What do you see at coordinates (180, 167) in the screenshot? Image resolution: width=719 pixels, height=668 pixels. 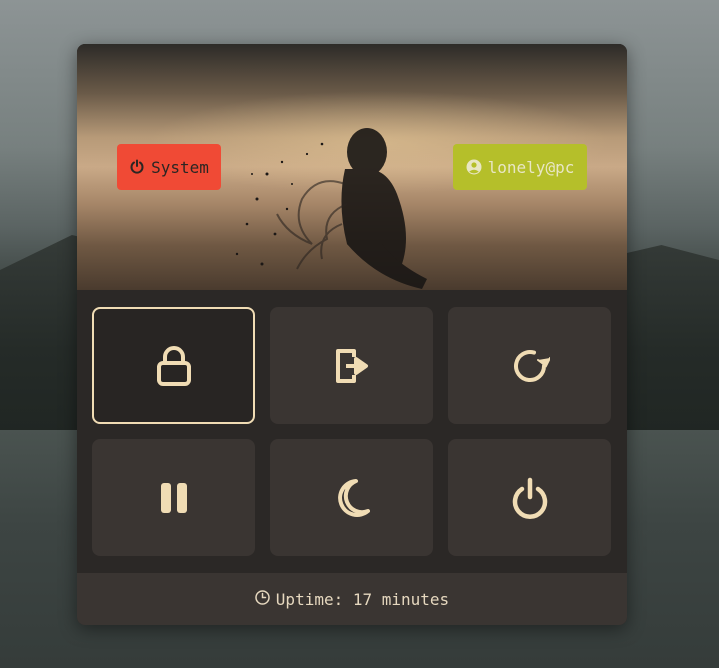 I see `system-label: System` at bounding box center [180, 167].